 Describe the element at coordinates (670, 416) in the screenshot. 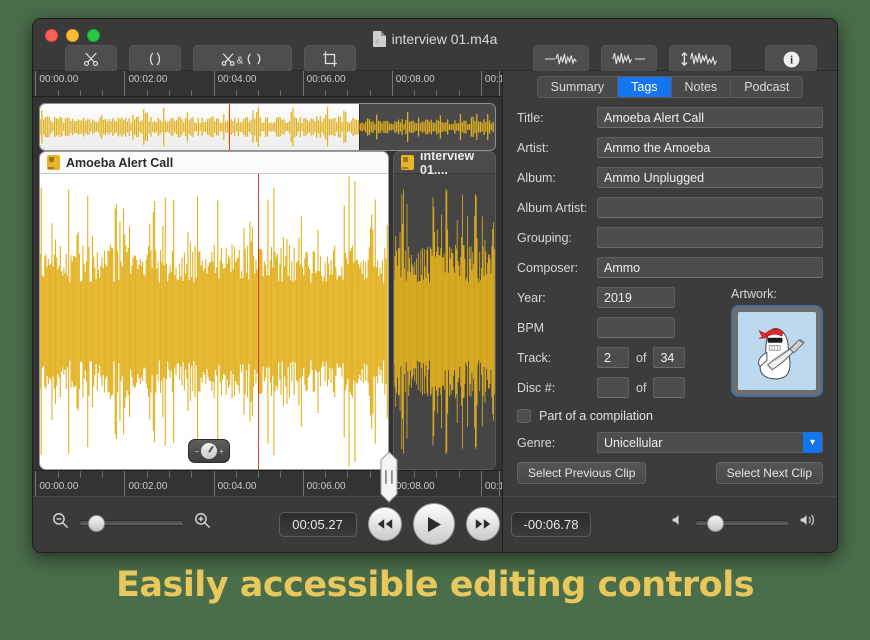

I see `field-row-compilation: Part of a compilation` at that location.